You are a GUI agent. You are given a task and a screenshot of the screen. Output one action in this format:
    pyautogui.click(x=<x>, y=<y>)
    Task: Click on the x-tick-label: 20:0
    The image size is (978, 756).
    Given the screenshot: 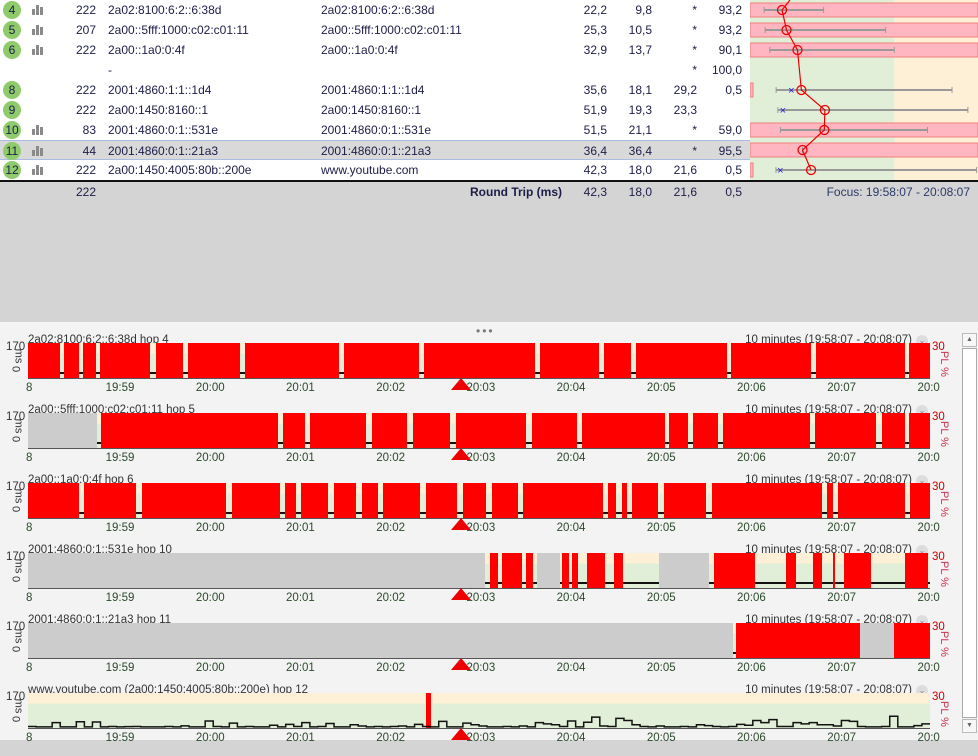 What is the action you would take?
    pyautogui.click(x=928, y=458)
    